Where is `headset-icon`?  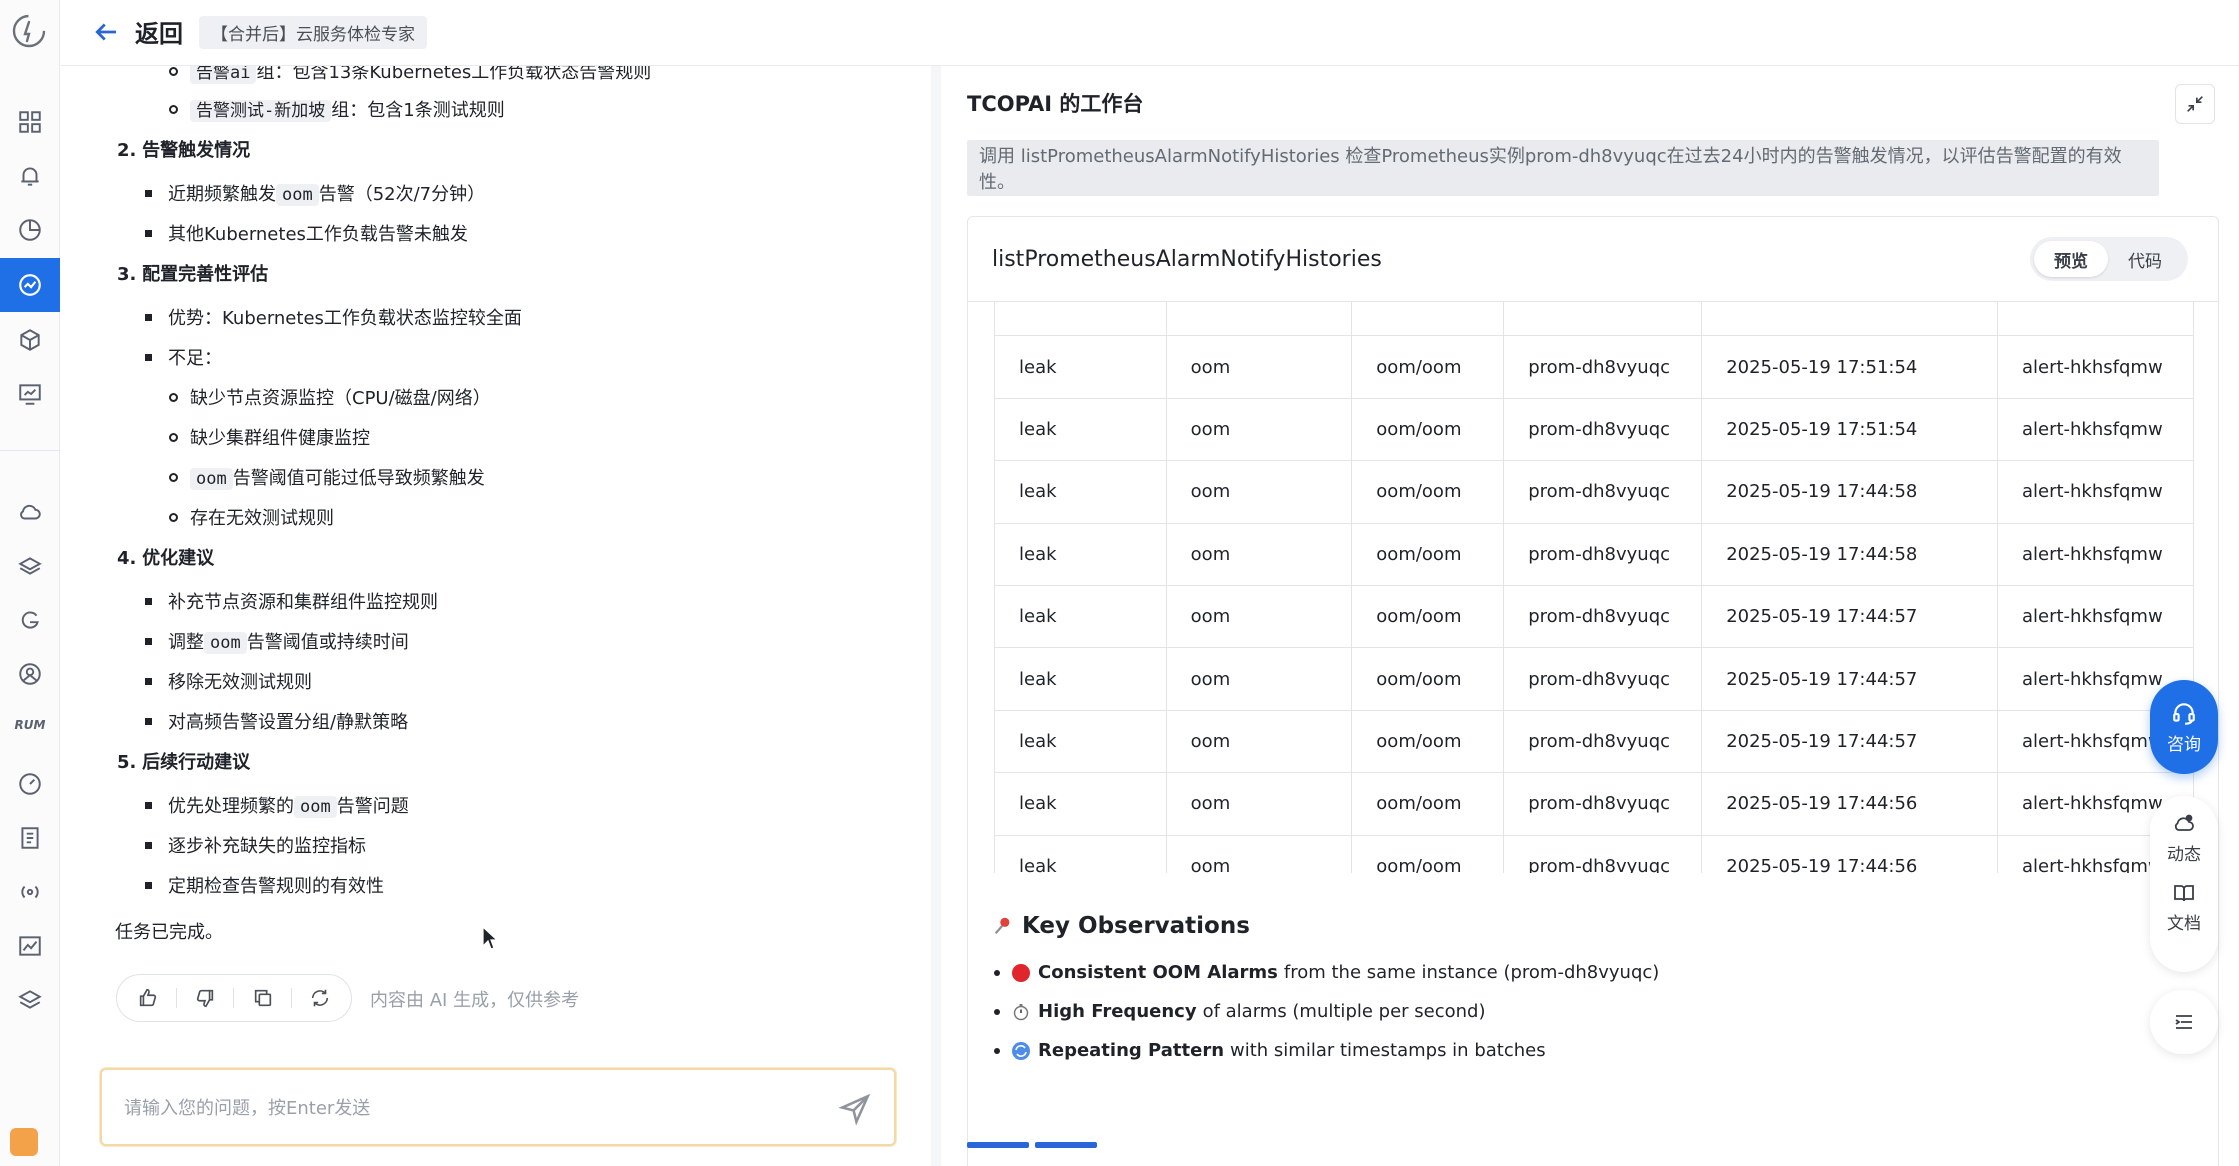 headset-icon is located at coordinates (2184, 713).